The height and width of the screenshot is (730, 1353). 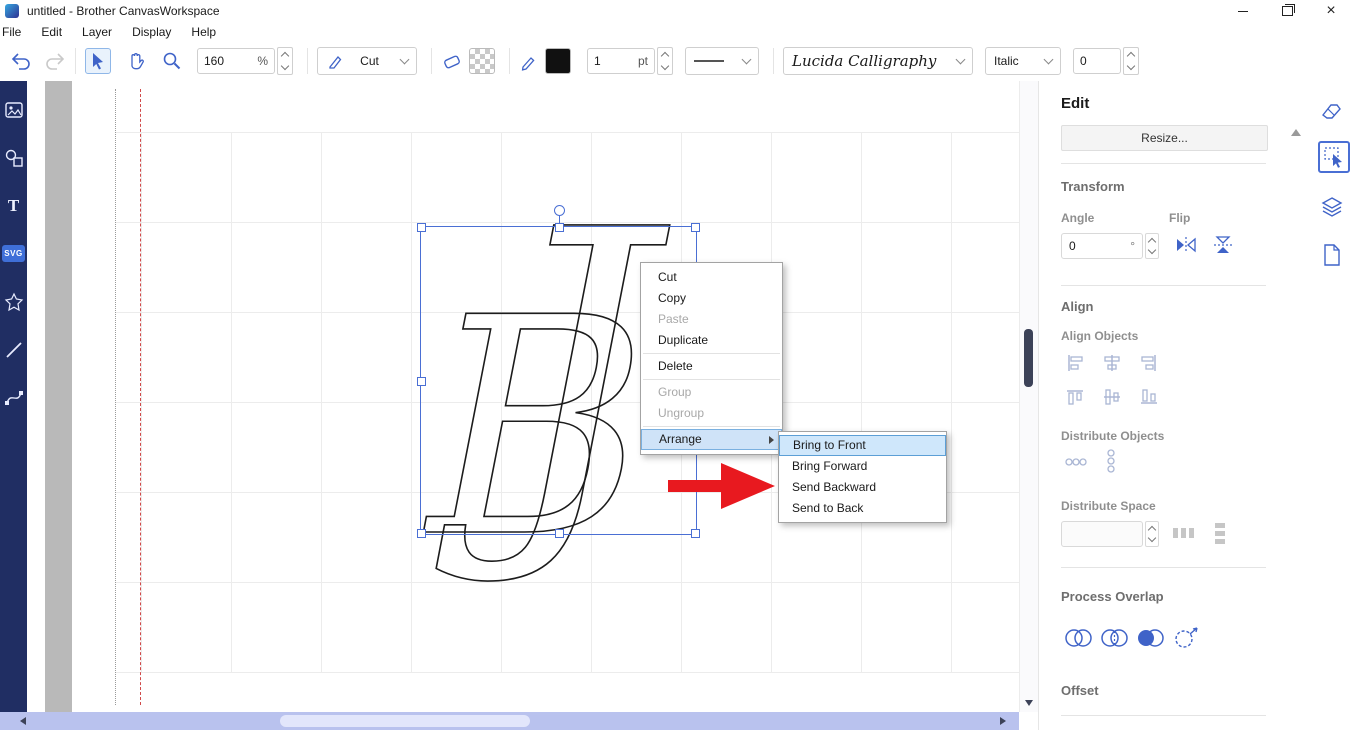 I want to click on font-family-dropdown: Lucida Calligraphy, so click(x=878, y=61).